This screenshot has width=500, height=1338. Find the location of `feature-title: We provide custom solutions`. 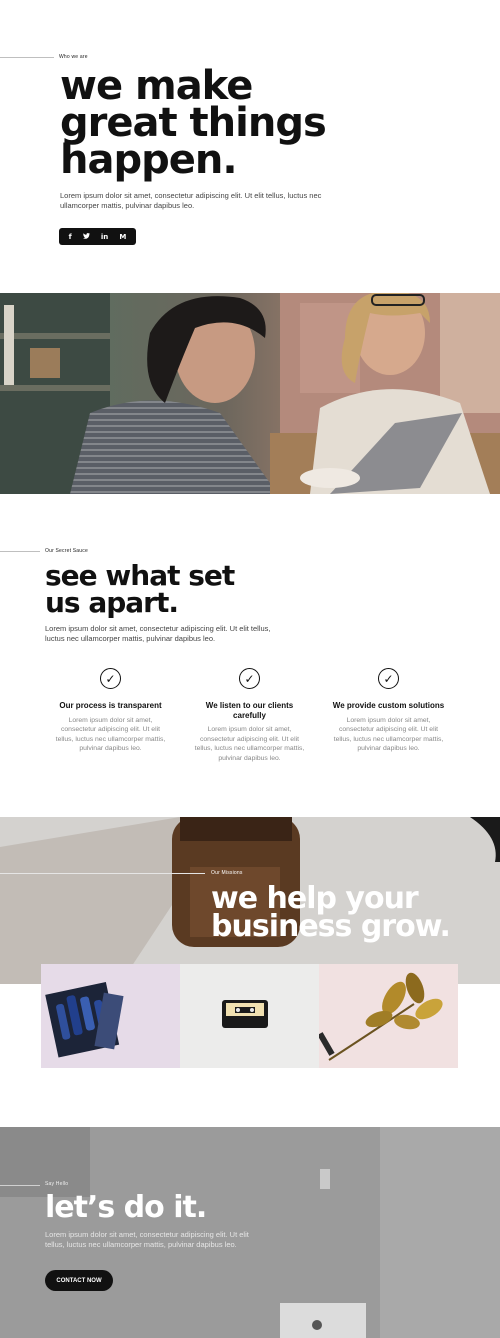

feature-title: We provide custom solutions is located at coordinates (388, 705).